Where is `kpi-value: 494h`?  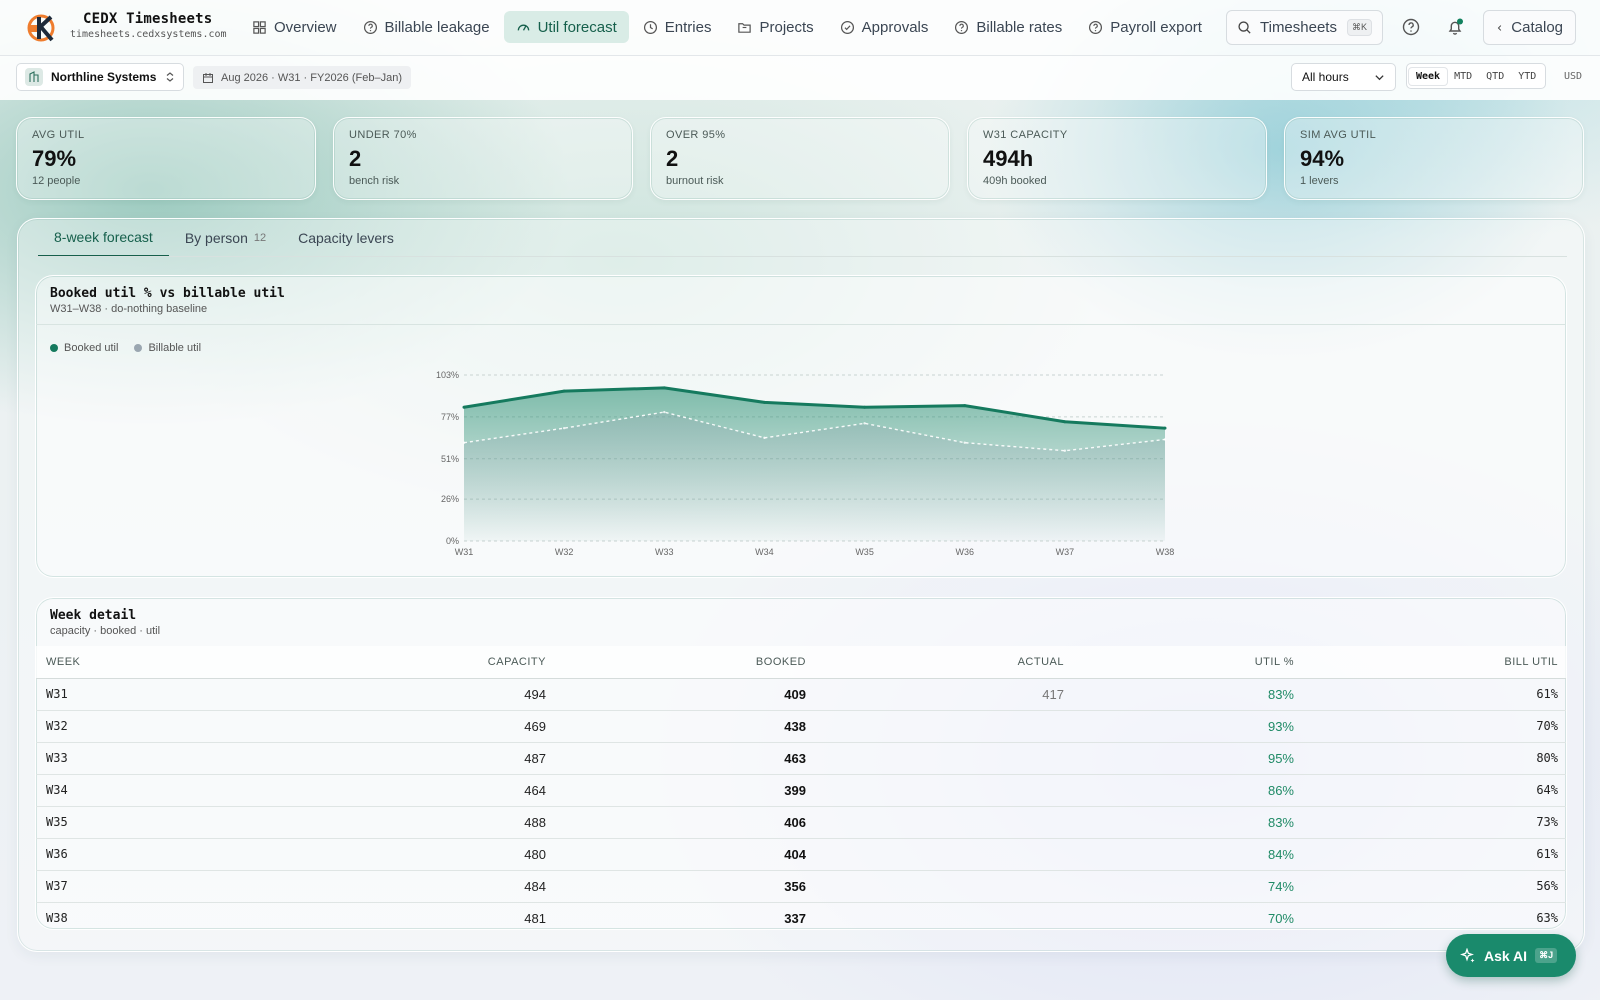 kpi-value: 494h is located at coordinates (1008, 158).